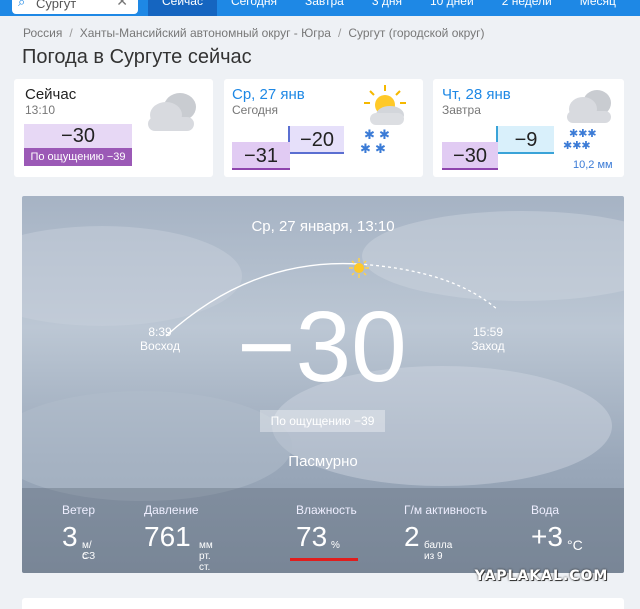  I want to click on today-max-temp: −20, so click(317, 140).